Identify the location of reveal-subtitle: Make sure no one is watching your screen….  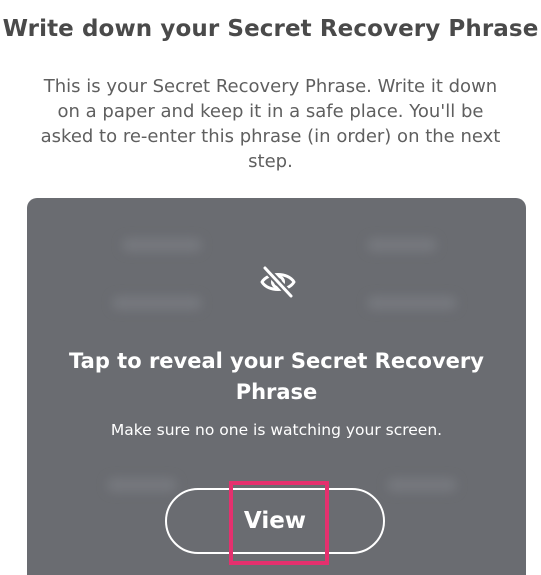
(276, 430).